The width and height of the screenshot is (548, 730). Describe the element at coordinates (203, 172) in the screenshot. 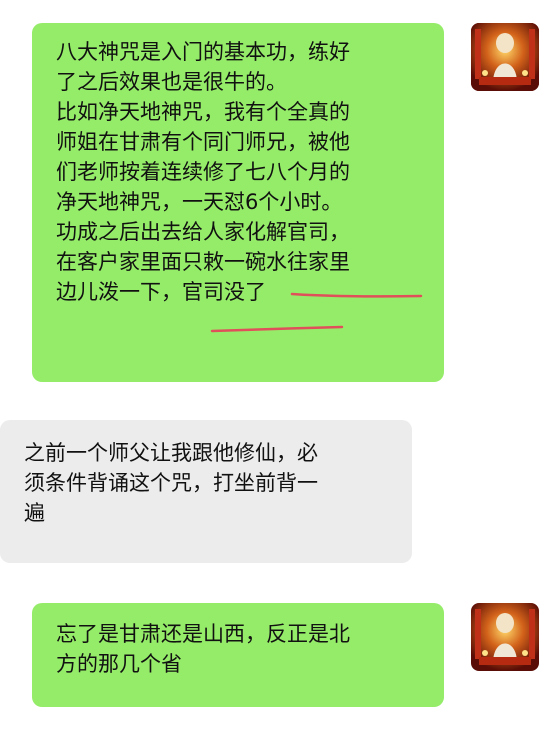

I see `message-line: 们老师按着连续修了七八个月的` at that location.